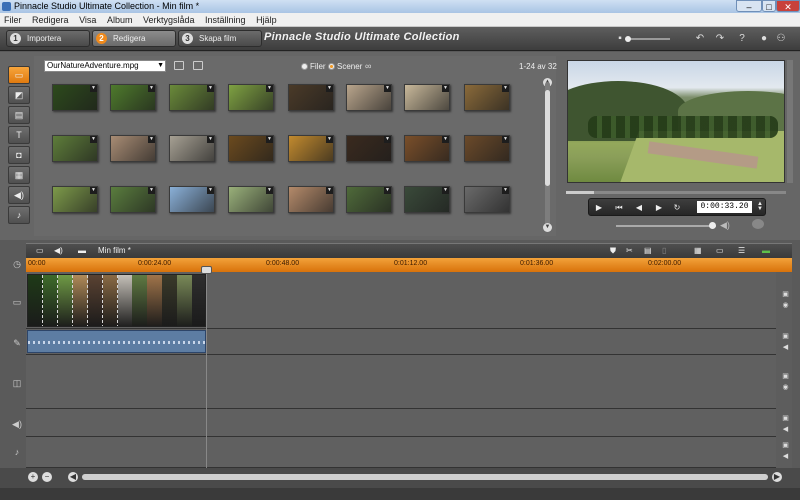 Image resolution: width=800 pixels, height=500 pixels. I want to click on title-track, so click(401, 382).